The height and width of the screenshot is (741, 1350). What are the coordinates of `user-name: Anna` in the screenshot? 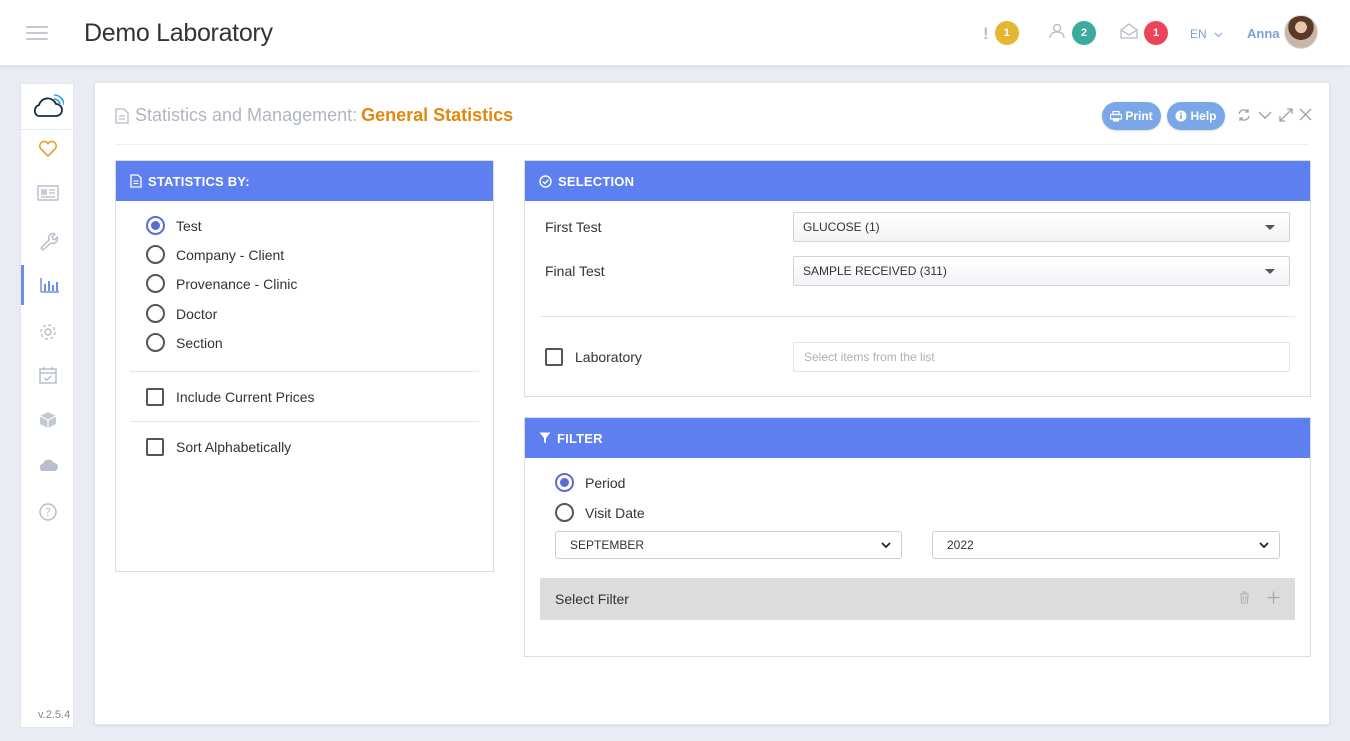 It's located at (1263, 33).